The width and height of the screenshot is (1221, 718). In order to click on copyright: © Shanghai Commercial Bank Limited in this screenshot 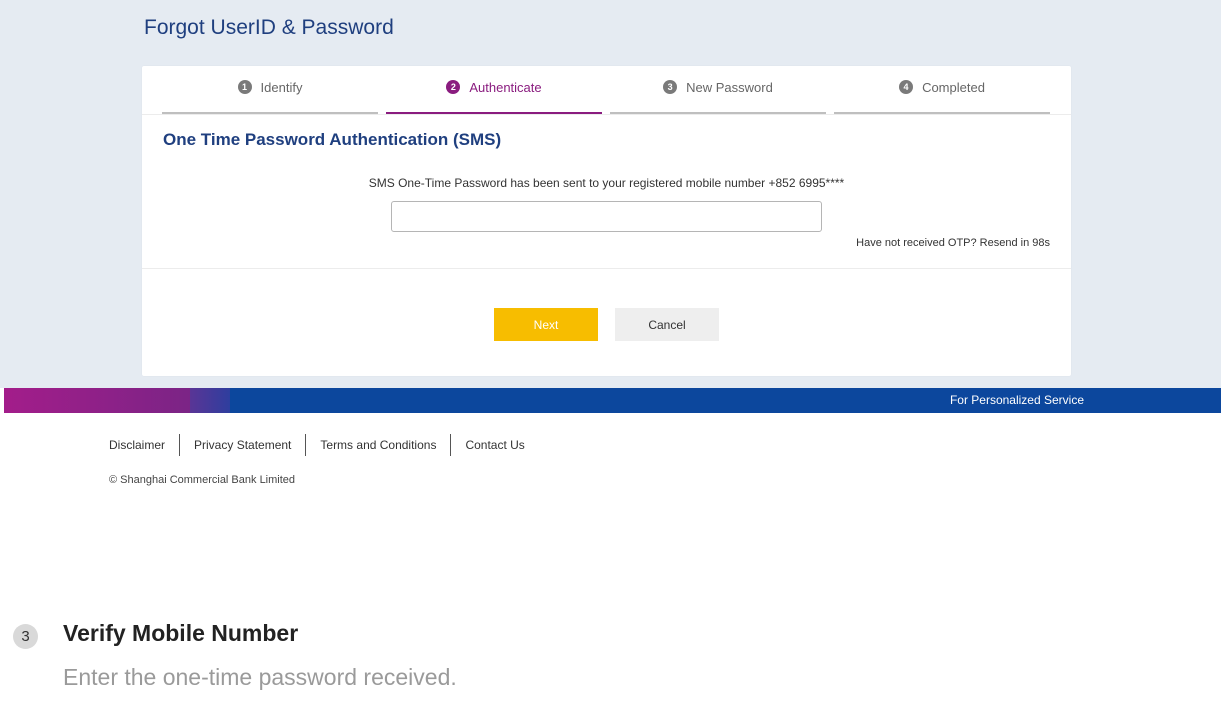, I will do `click(202, 480)`.